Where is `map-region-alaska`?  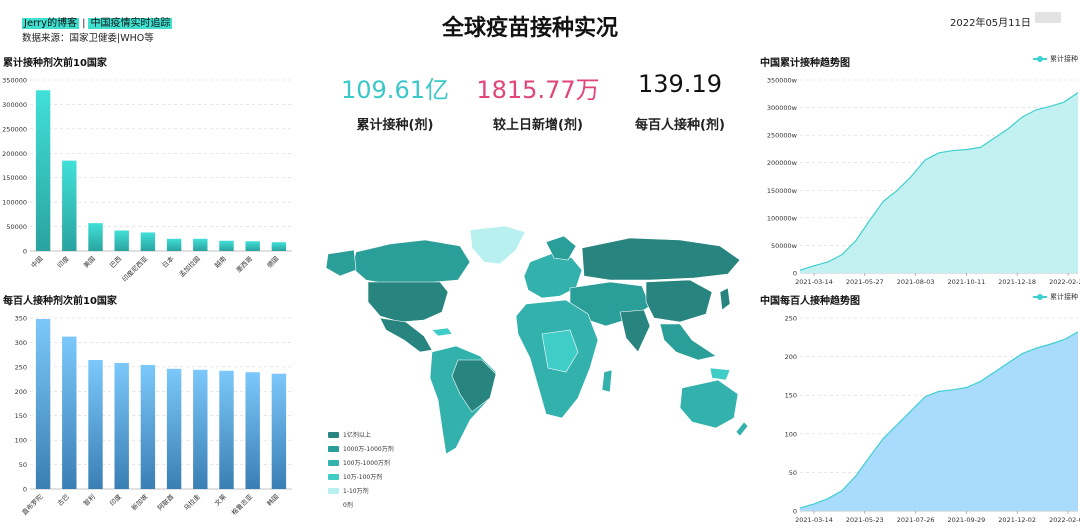
map-region-alaska is located at coordinates (341, 263).